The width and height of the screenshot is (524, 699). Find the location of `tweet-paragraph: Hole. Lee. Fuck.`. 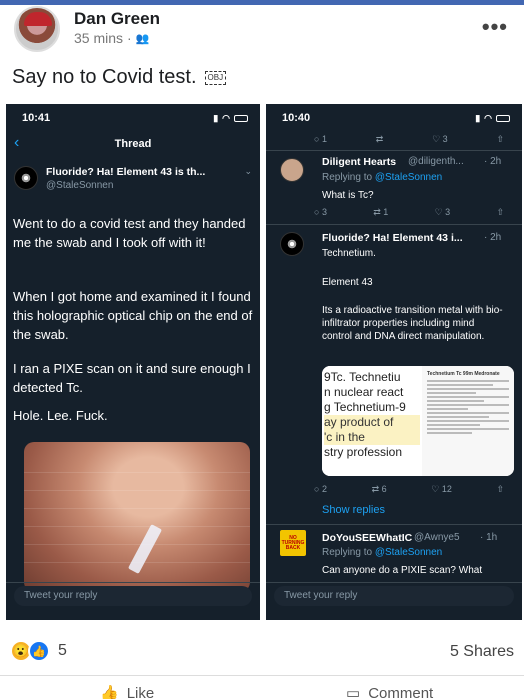

tweet-paragraph: Hole. Lee. Fuck. is located at coordinates (60, 415).